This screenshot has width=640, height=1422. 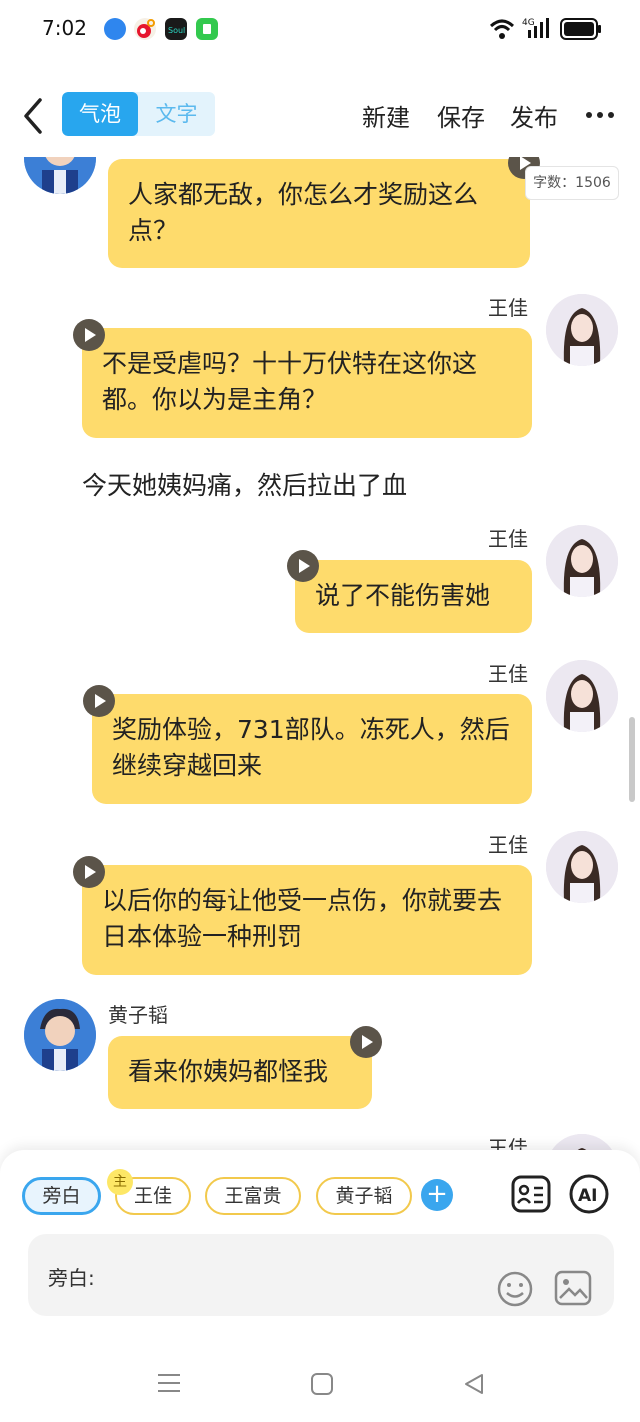 I want to click on message-bubble: 说了不能伤害她, so click(x=413, y=596).